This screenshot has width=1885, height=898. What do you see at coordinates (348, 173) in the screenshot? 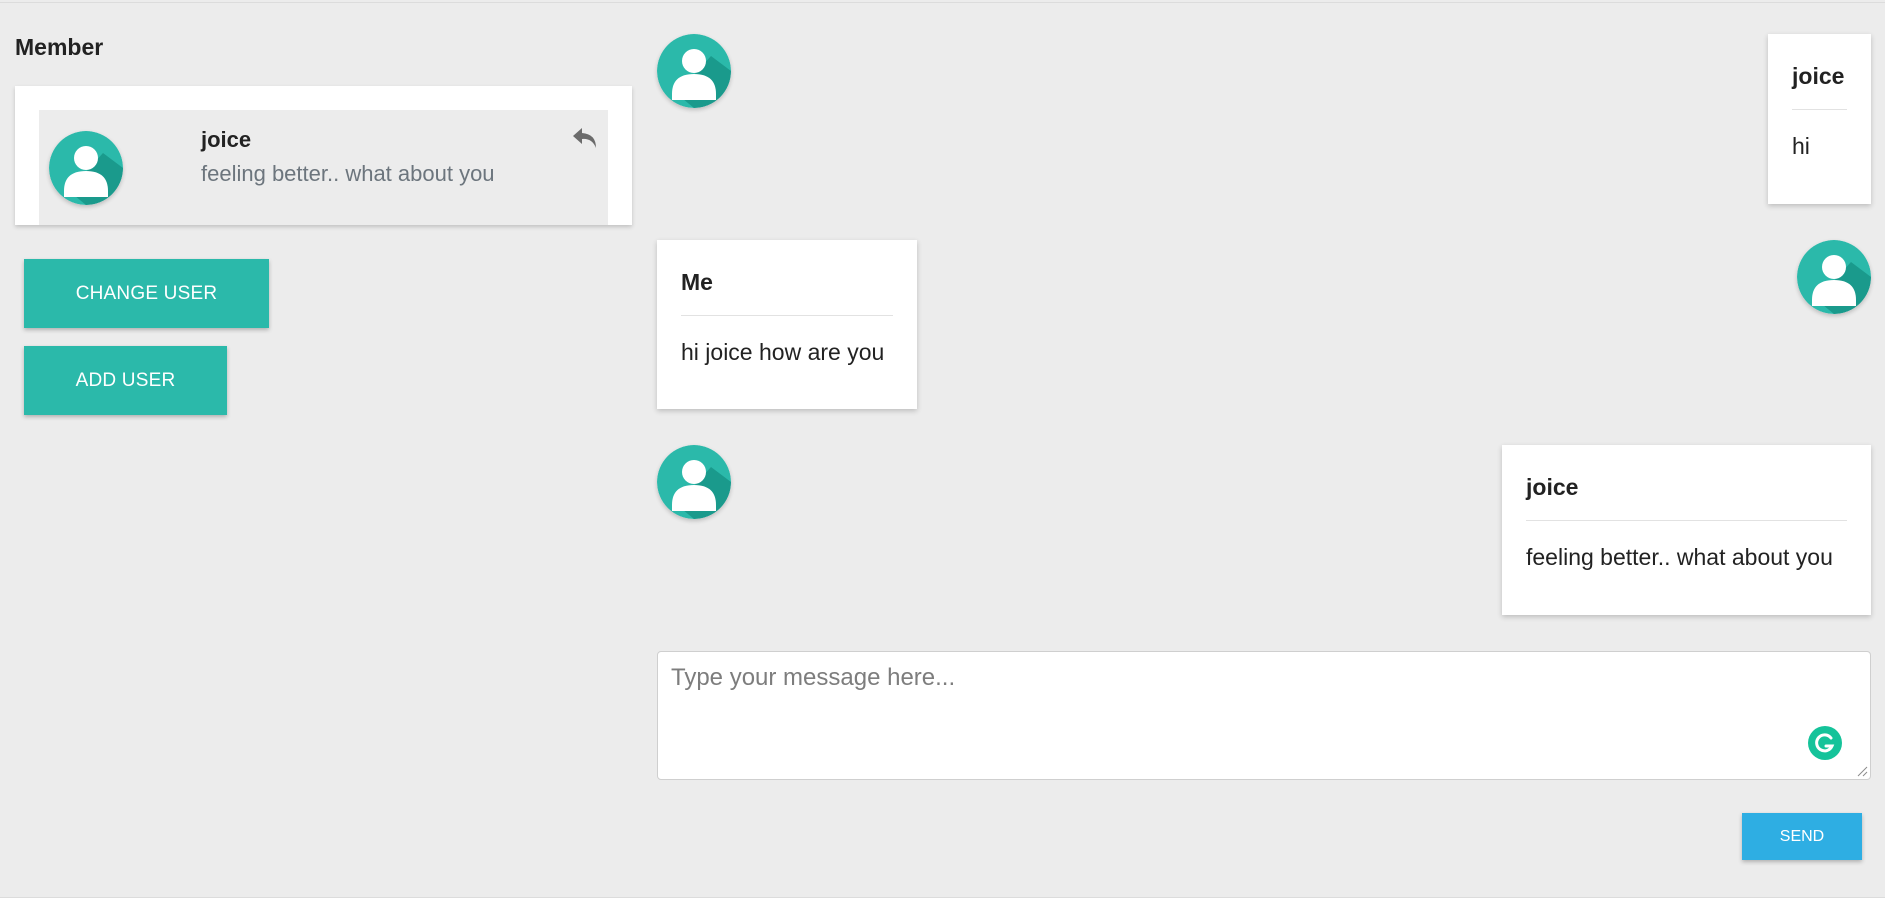
I see `member-last-message: feeling better.. what about you` at bounding box center [348, 173].